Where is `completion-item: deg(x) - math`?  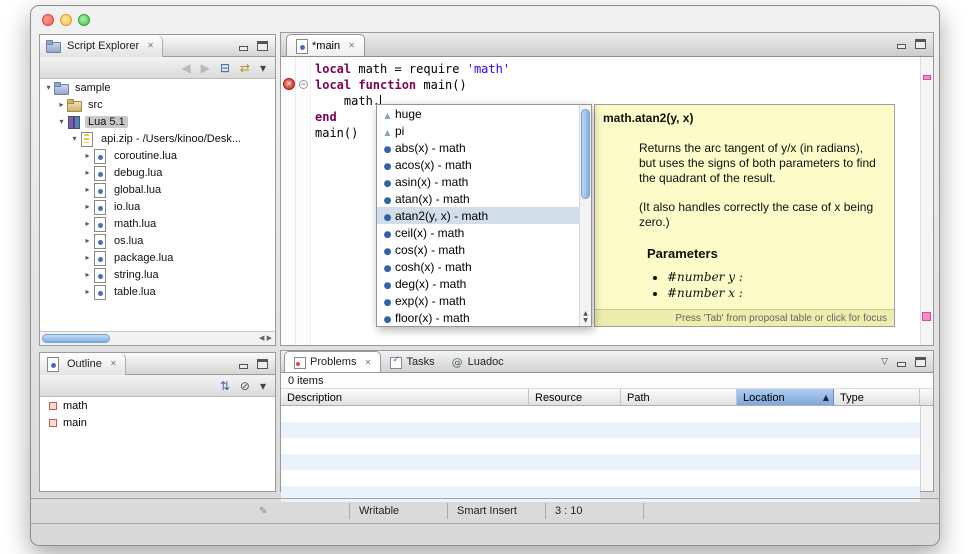 completion-item: deg(x) - math is located at coordinates (478, 283).